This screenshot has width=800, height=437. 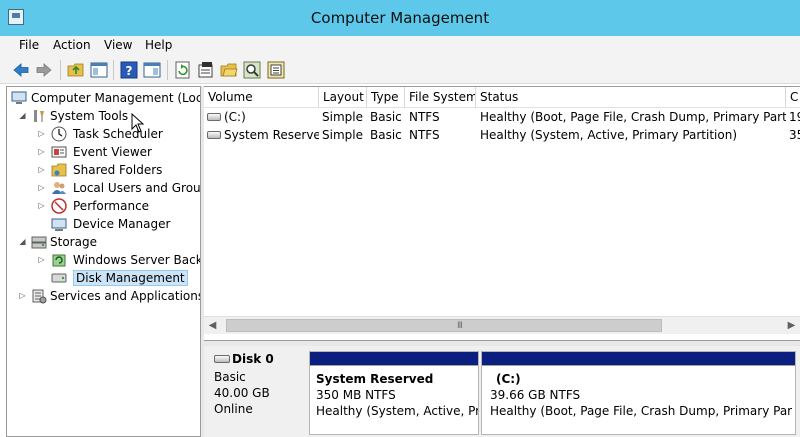 What do you see at coordinates (271, 135) in the screenshot?
I see `volume-cell: System Reserved` at bounding box center [271, 135].